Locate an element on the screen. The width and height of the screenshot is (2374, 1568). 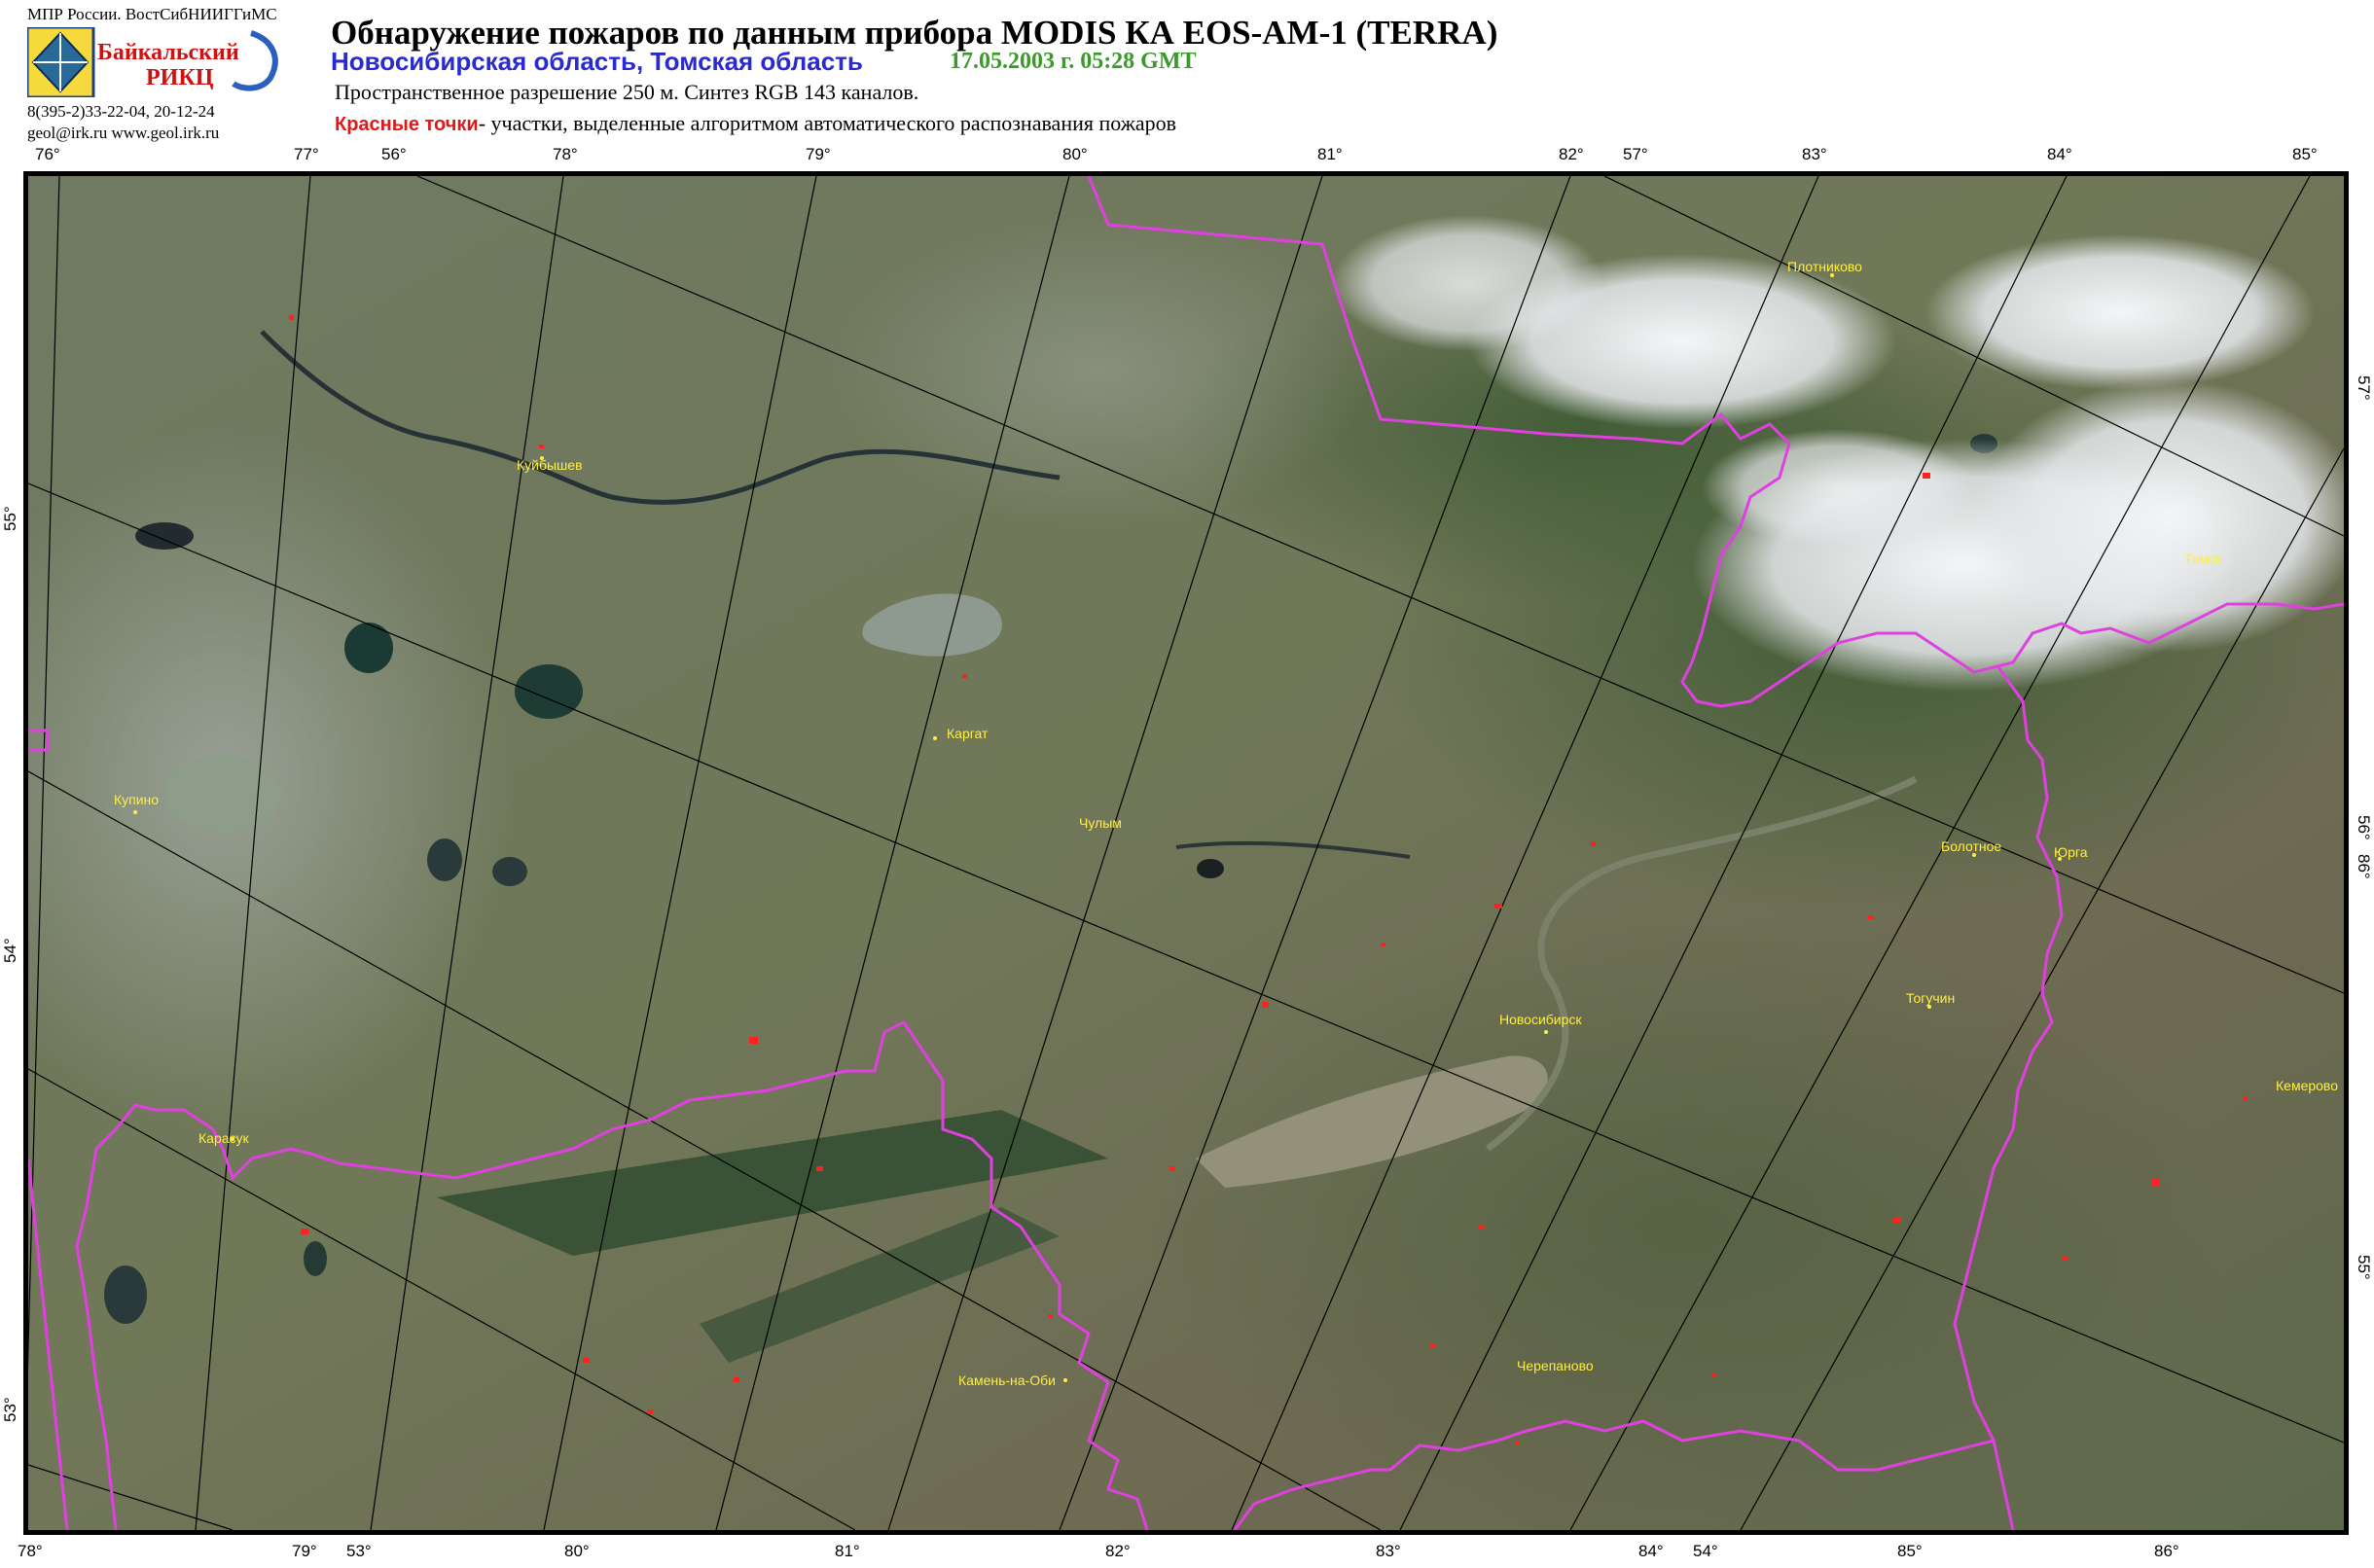
city-chulym: Чулым is located at coordinates (1100, 823).